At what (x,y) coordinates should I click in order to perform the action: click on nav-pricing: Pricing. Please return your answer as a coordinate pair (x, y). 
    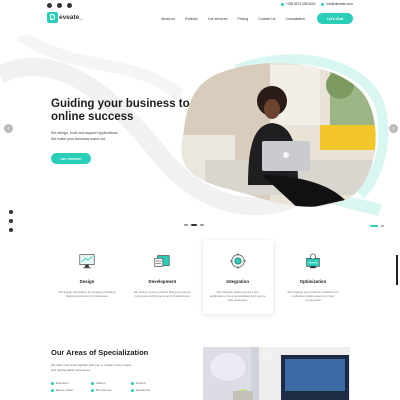
    Looking at the image, I should click on (243, 19).